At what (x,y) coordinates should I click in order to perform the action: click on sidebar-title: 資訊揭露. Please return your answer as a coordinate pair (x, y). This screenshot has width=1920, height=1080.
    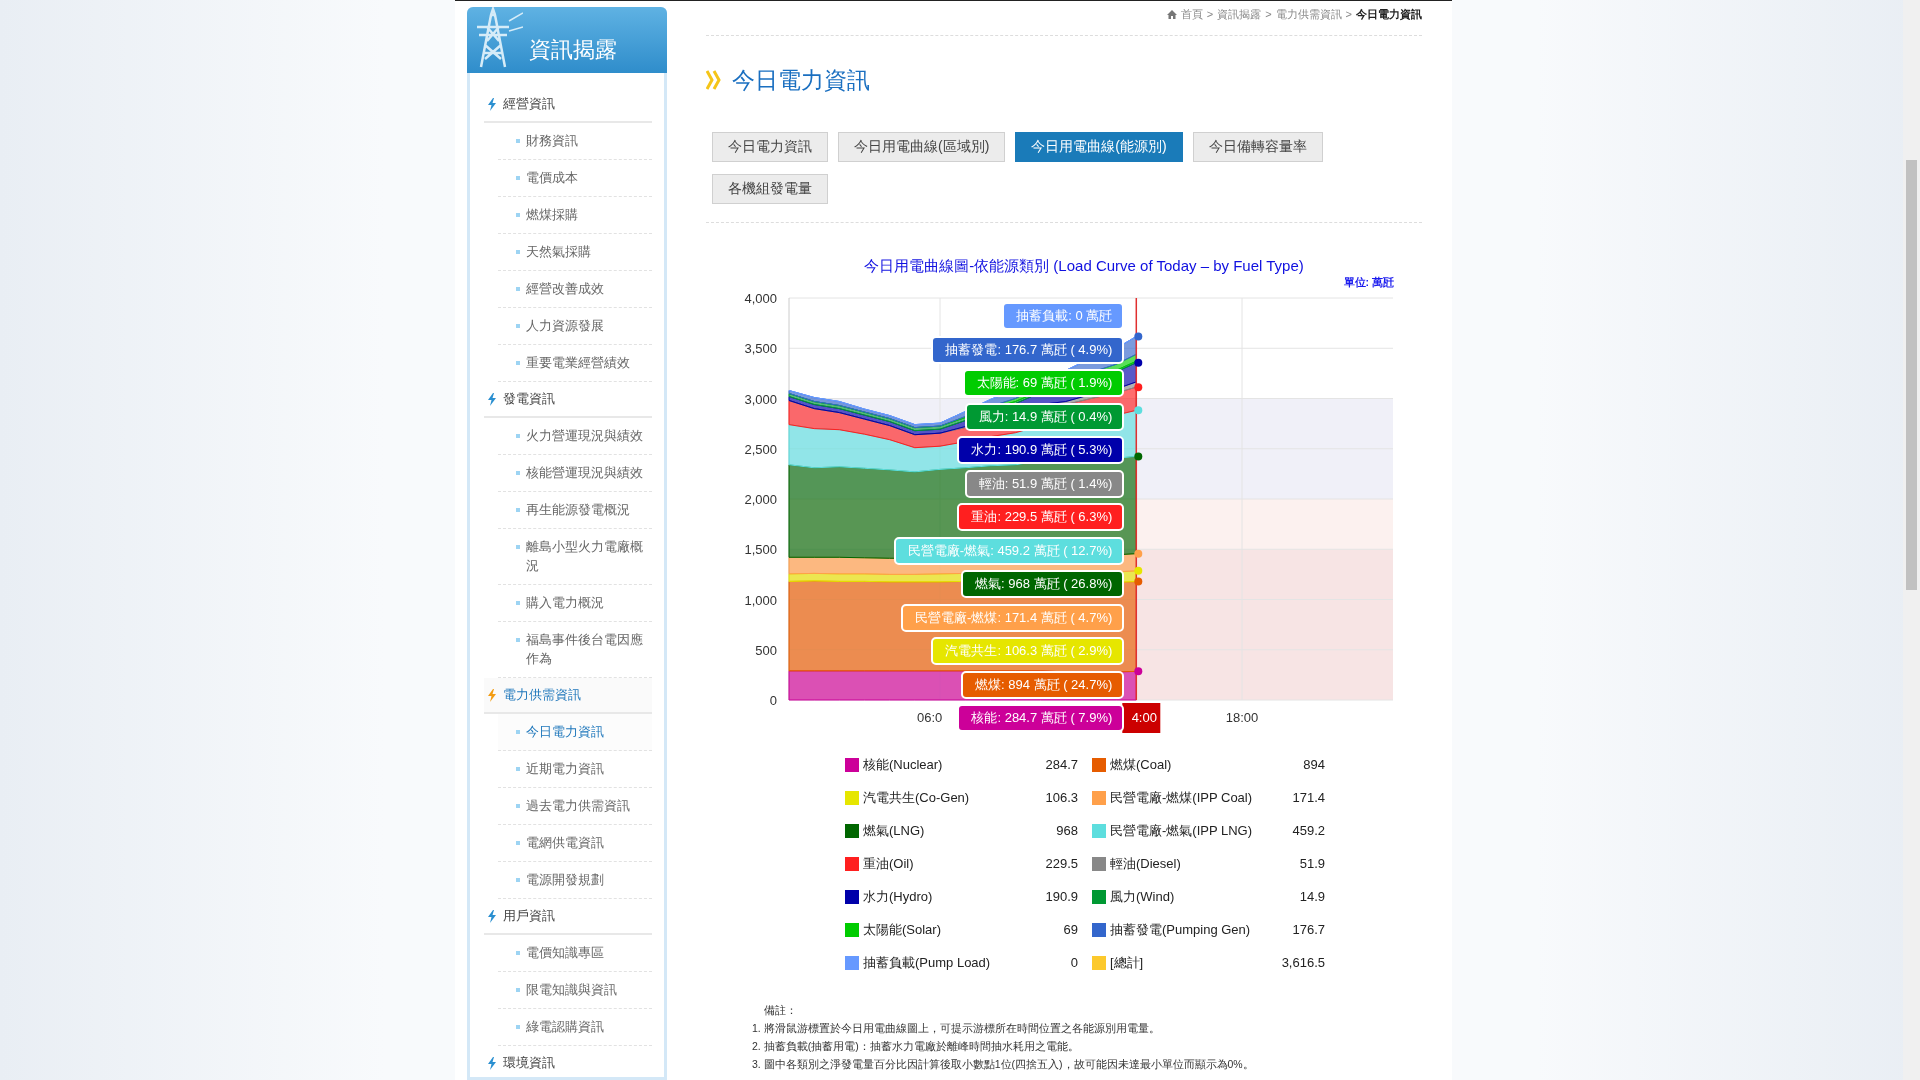
    Looking at the image, I should click on (573, 50).